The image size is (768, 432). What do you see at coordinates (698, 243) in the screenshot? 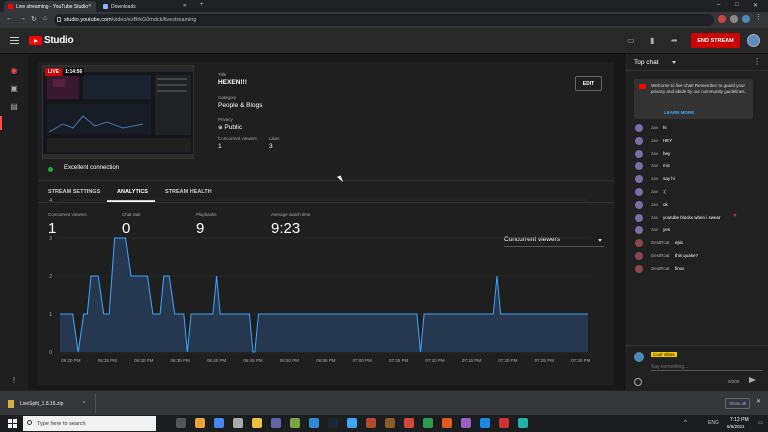
I see `chat-message: DestRcat epic` at bounding box center [698, 243].